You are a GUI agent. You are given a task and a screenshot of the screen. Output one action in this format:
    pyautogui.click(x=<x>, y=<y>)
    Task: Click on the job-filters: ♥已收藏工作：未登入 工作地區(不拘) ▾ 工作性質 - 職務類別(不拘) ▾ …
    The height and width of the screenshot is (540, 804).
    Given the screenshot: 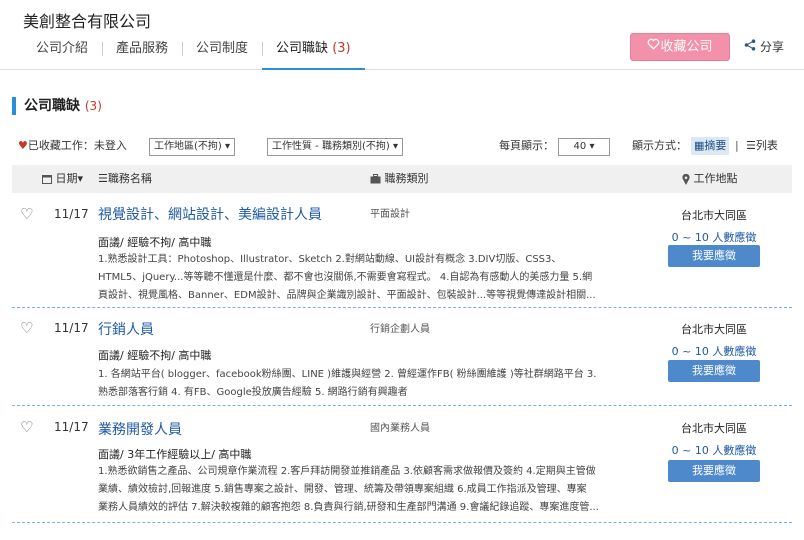 What is the action you would take?
    pyautogui.click(x=403, y=147)
    